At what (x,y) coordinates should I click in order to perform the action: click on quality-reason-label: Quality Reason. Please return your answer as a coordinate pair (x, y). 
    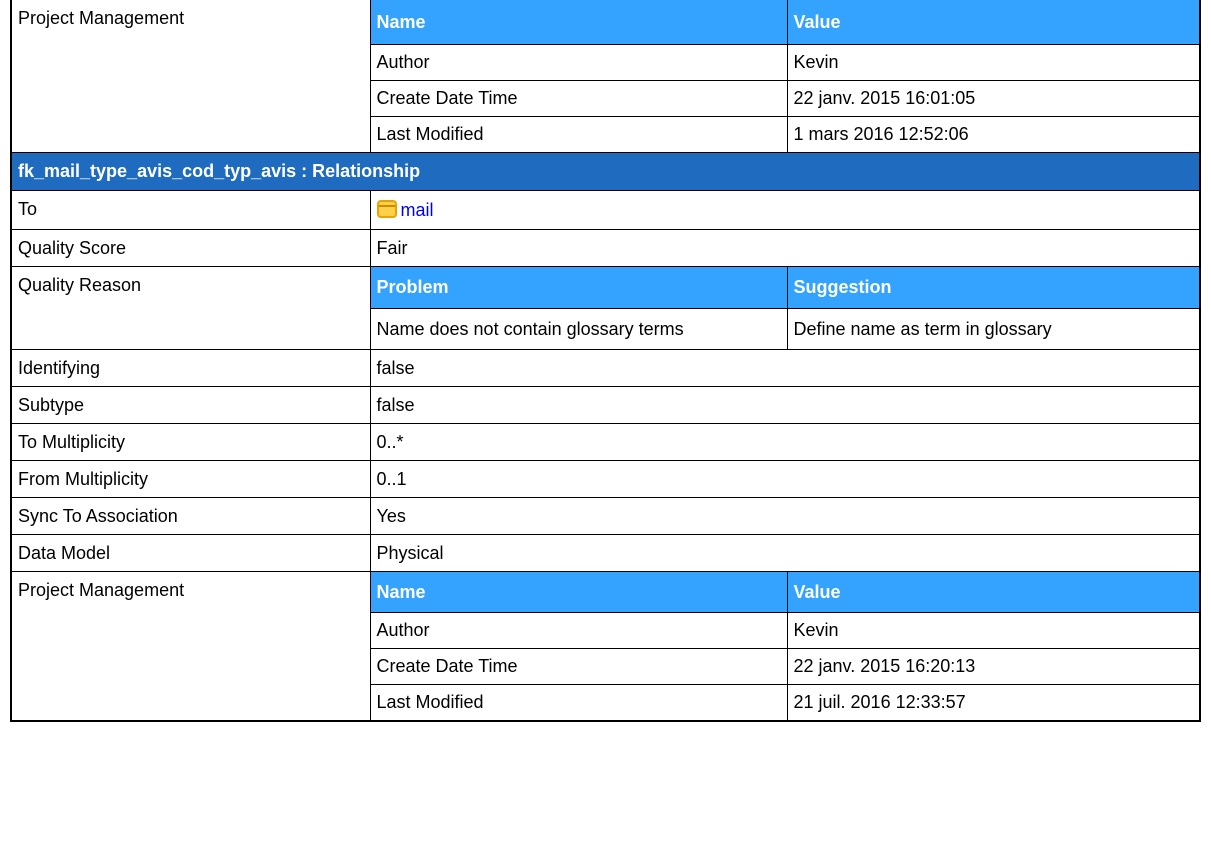
    Looking at the image, I should click on (190, 308).